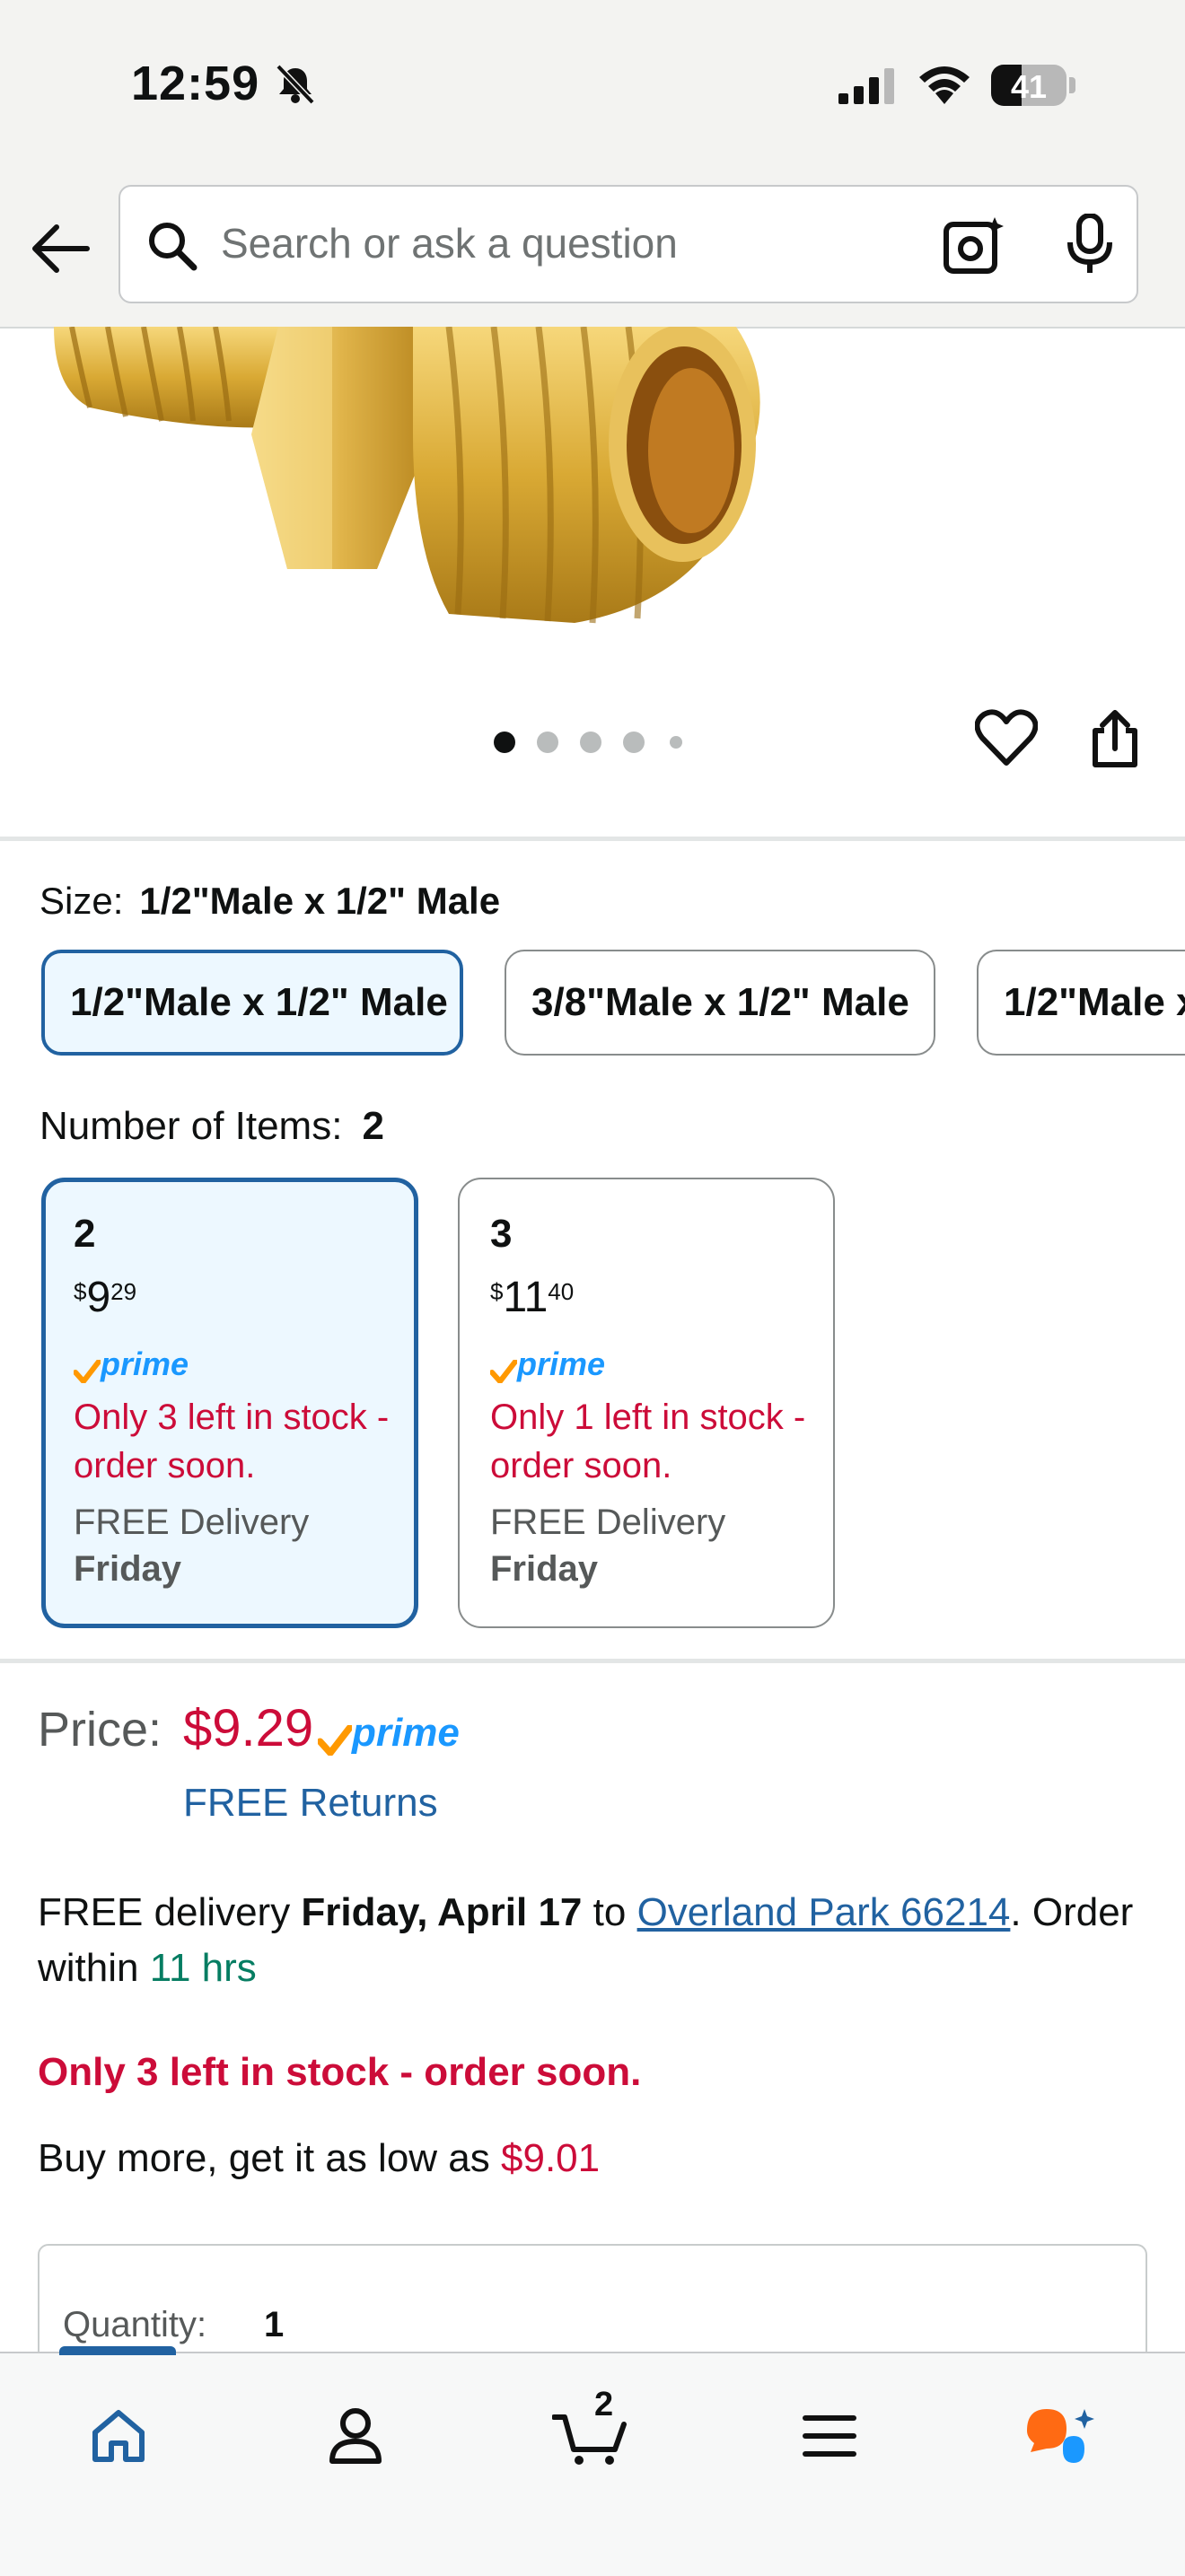  I want to click on delivery-date: Friday, April 17, so click(442, 1912).